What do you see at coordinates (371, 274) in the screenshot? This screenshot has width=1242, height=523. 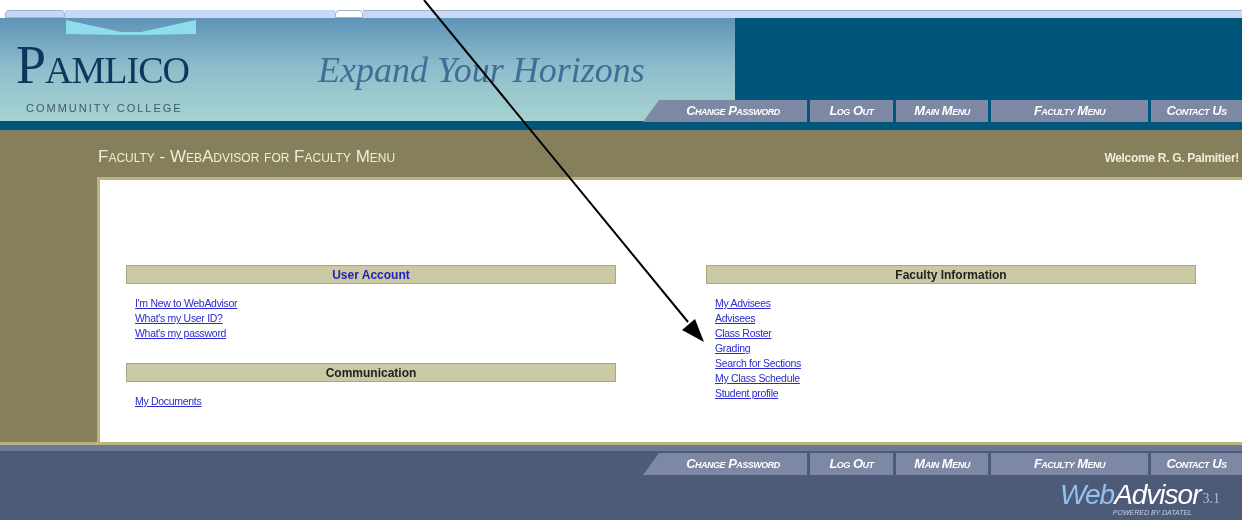 I see `section-header: User Account` at bounding box center [371, 274].